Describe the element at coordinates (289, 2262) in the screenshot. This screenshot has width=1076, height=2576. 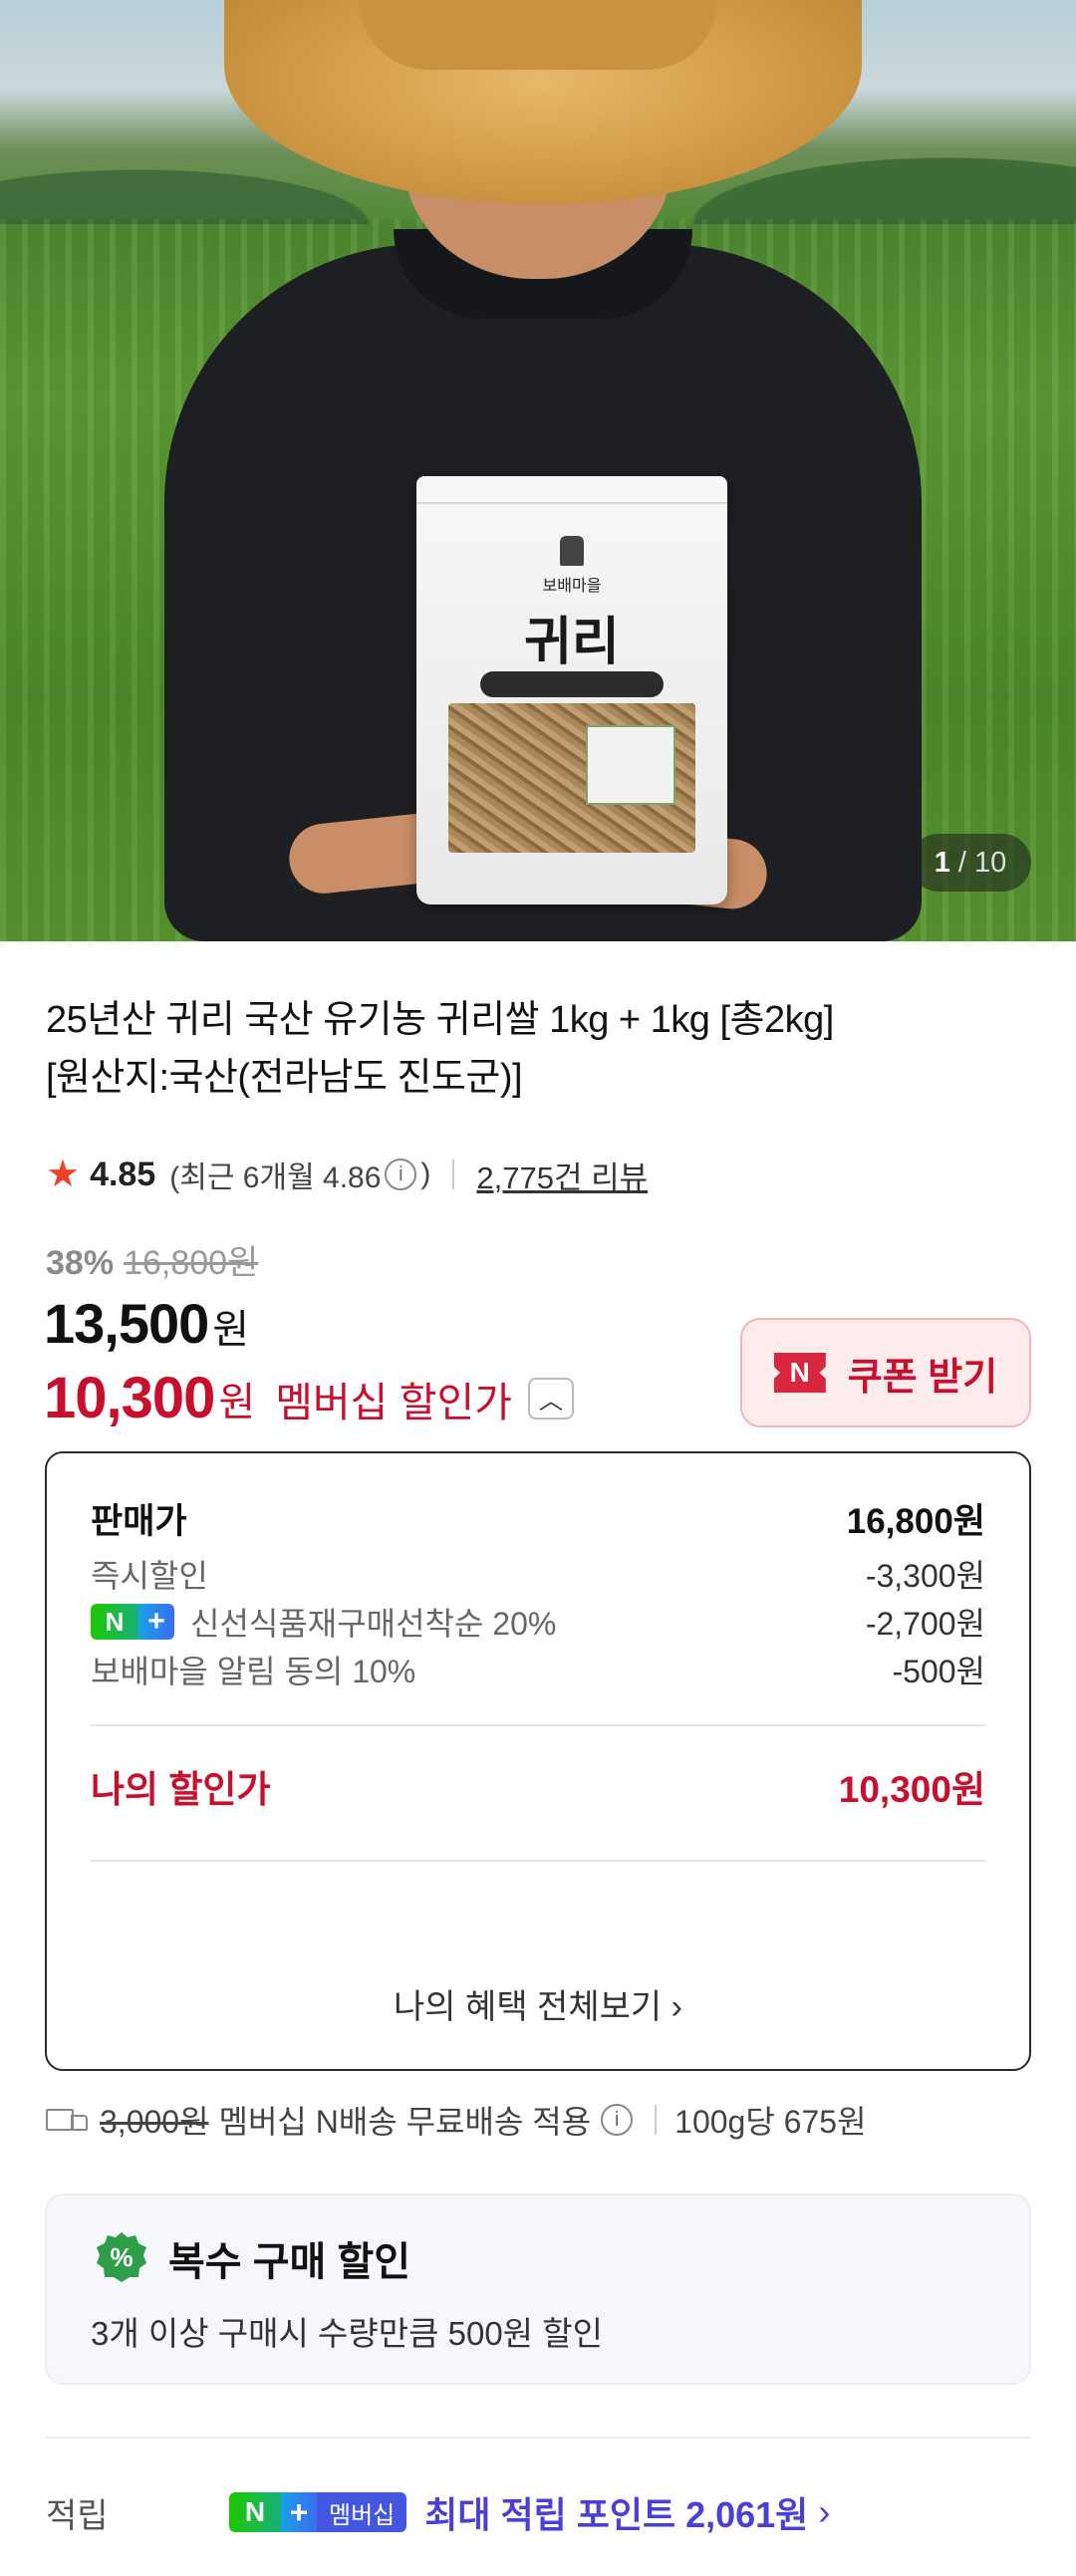
I see `bulk-discount-title: 복수 구매 할인` at that location.